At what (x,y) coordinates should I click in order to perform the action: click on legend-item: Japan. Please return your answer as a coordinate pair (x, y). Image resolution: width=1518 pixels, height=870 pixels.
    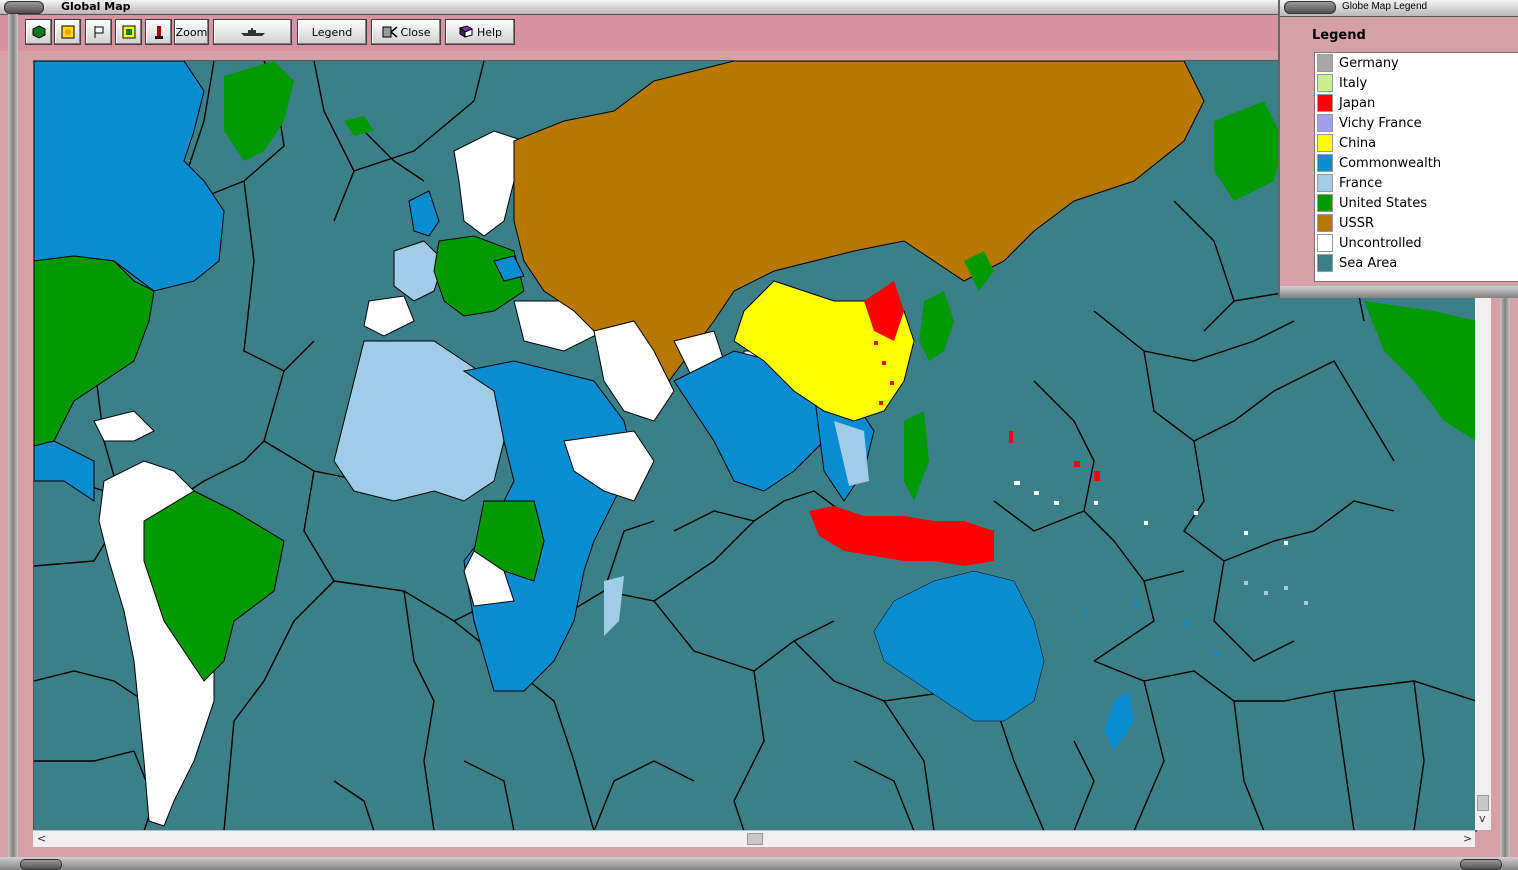
    Looking at the image, I should click on (1346, 103).